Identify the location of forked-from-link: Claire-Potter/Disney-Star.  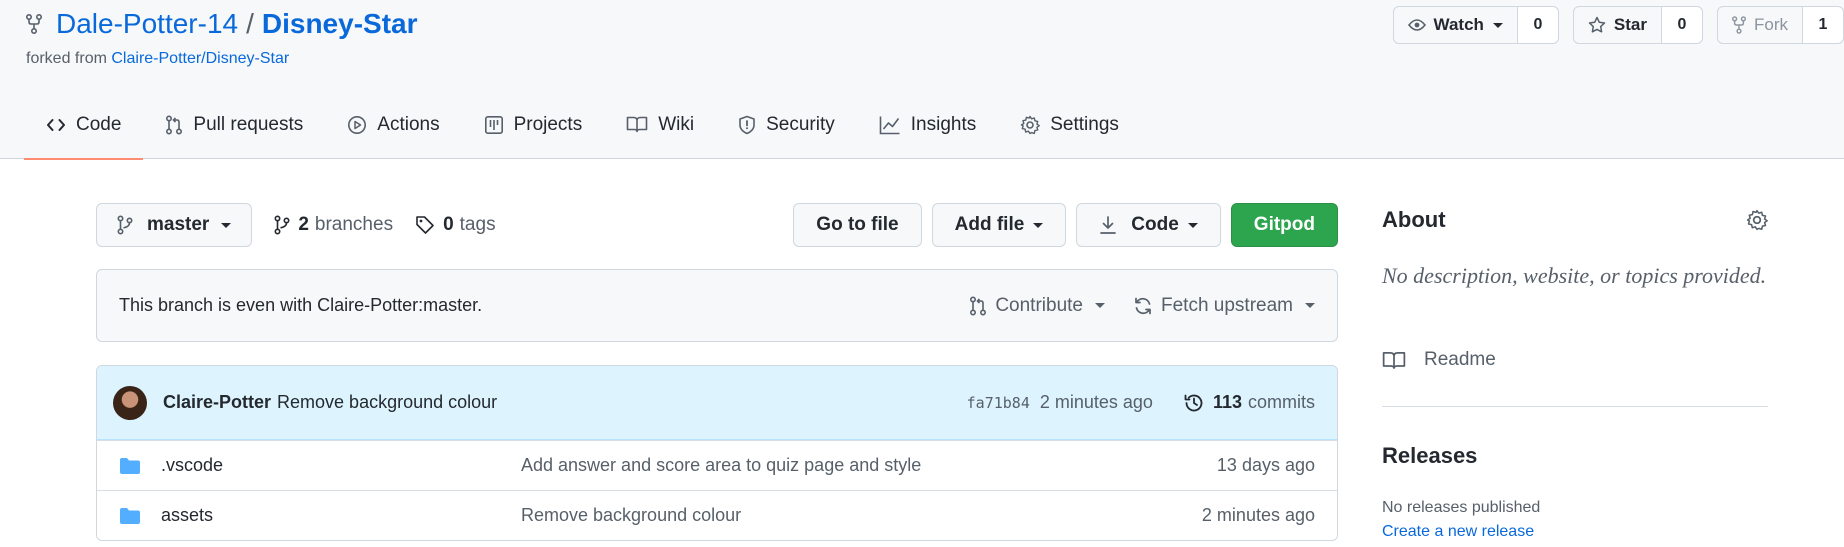
(200, 58).